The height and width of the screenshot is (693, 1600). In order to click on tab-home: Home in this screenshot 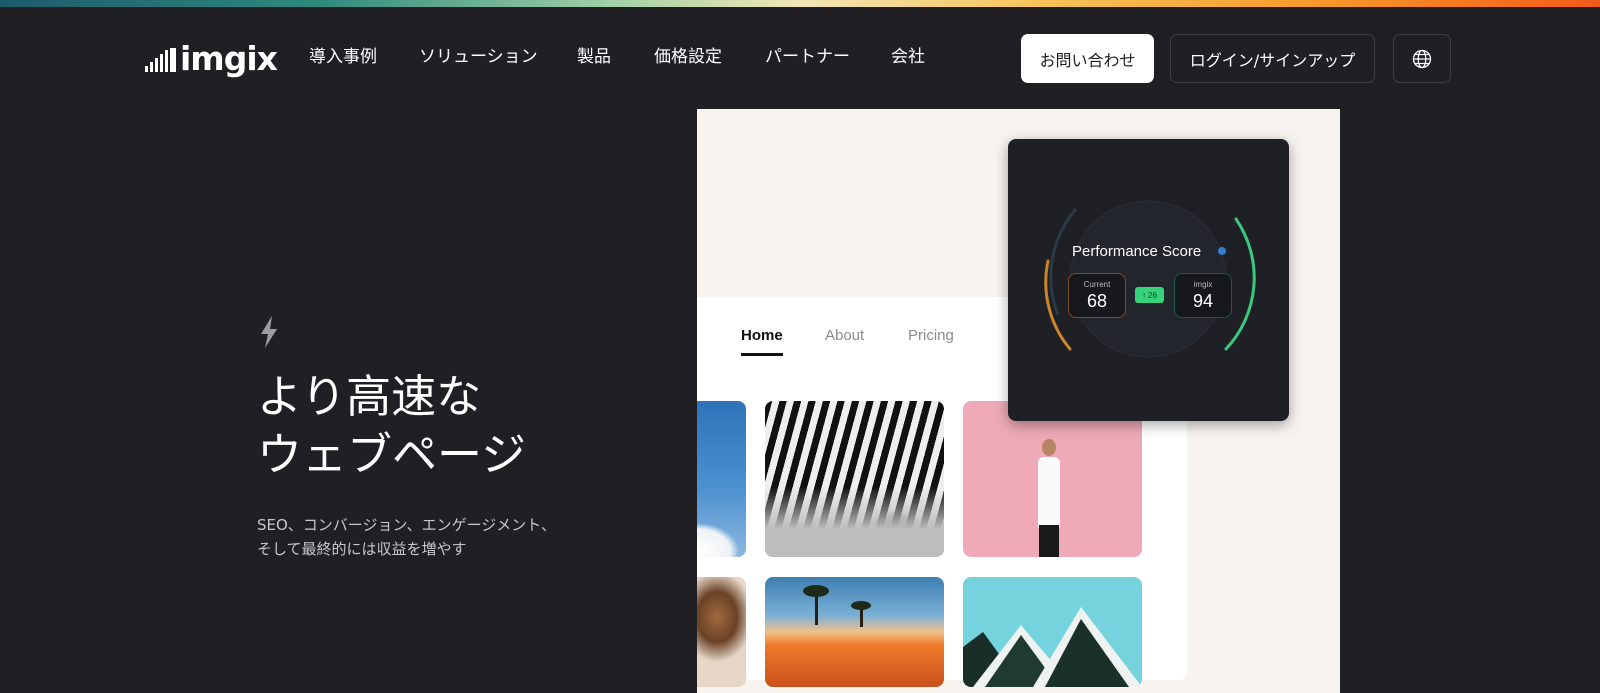, I will do `click(762, 341)`.